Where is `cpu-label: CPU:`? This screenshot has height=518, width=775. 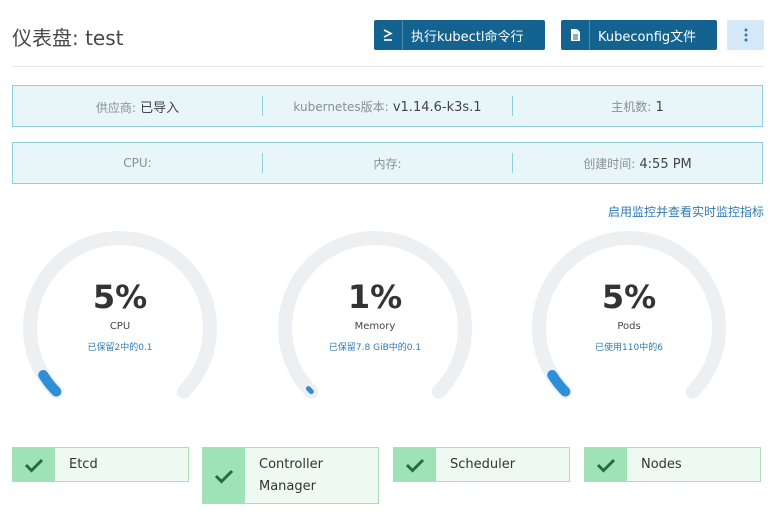
cpu-label: CPU: is located at coordinates (137, 162).